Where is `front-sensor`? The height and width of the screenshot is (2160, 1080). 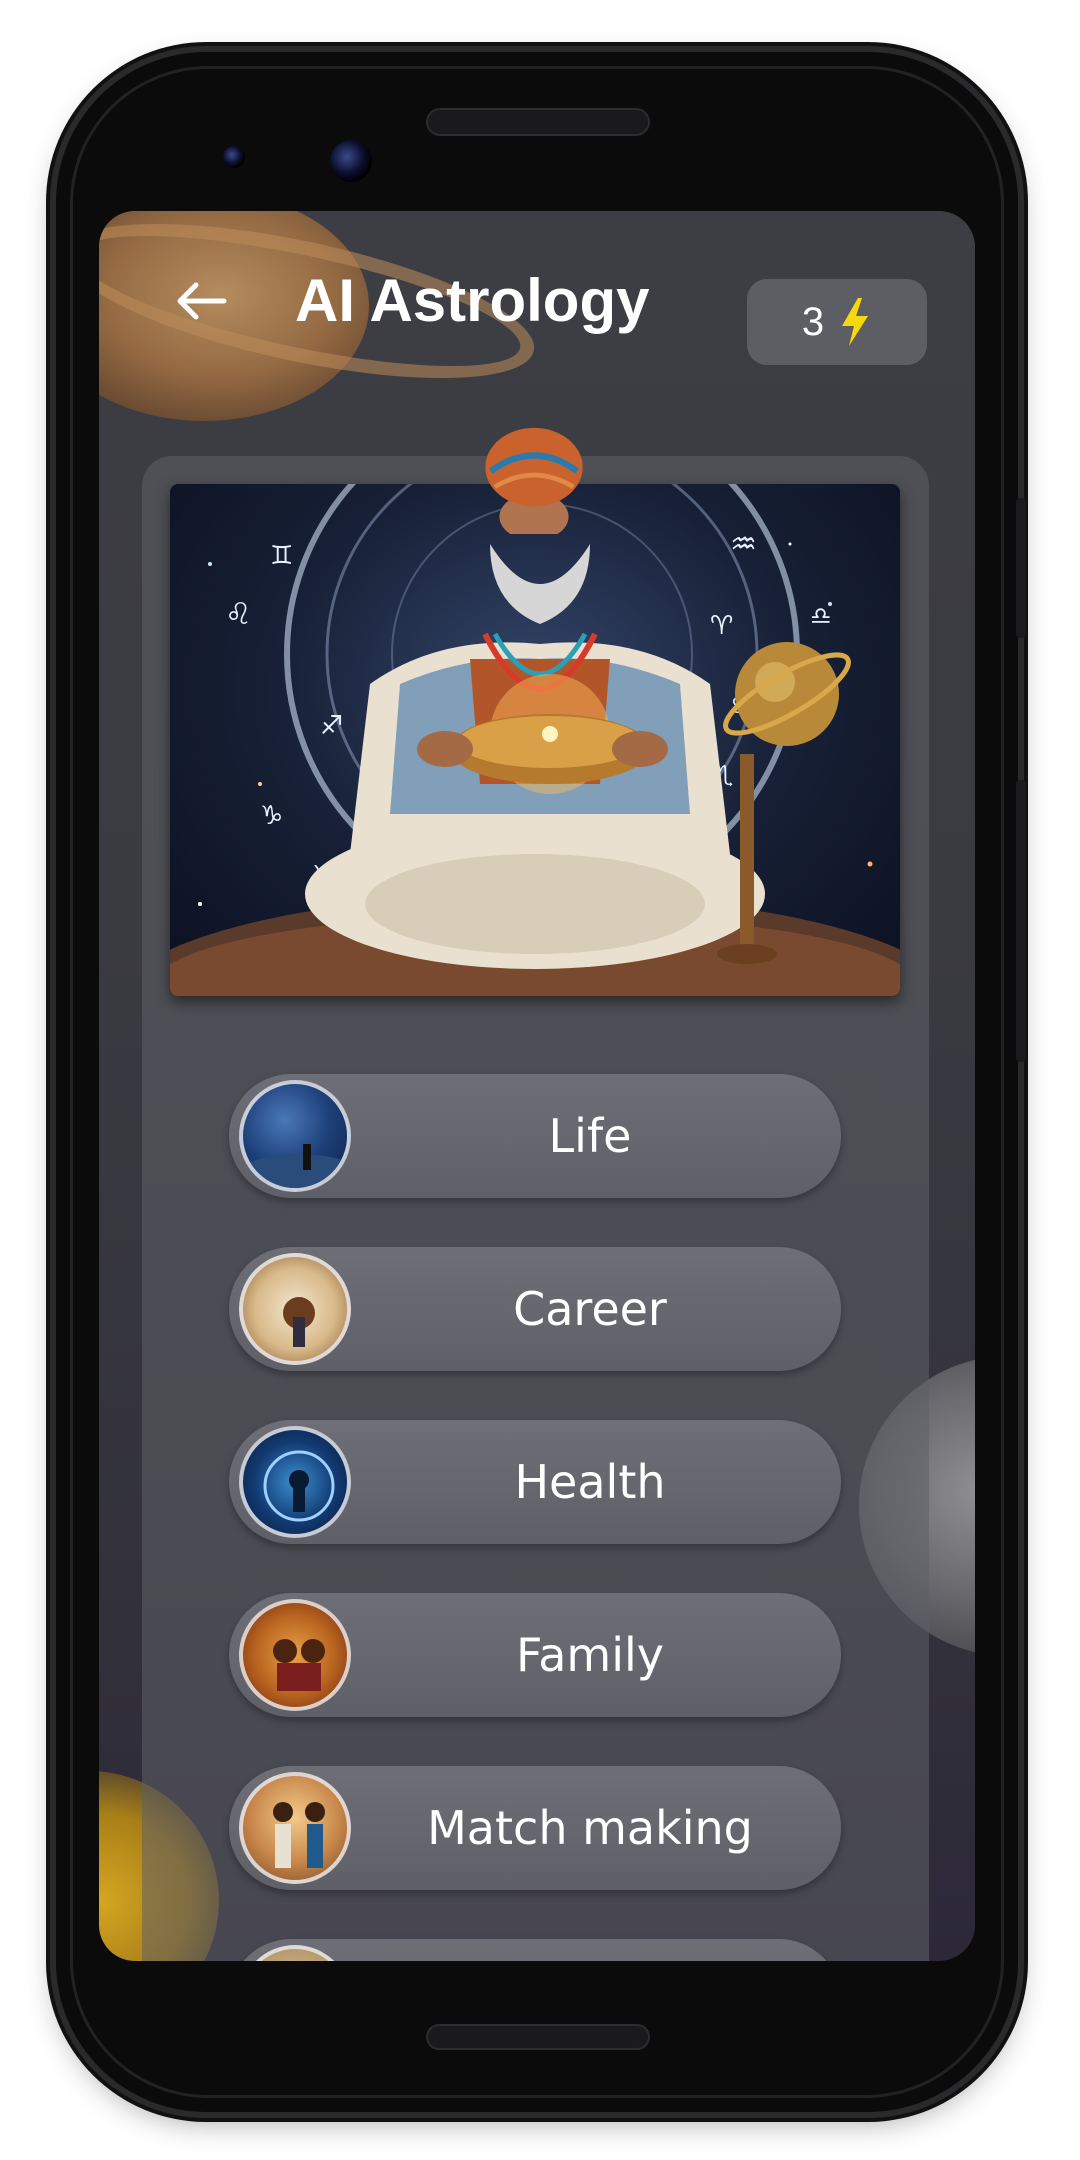
front-sensor is located at coordinates (234, 157).